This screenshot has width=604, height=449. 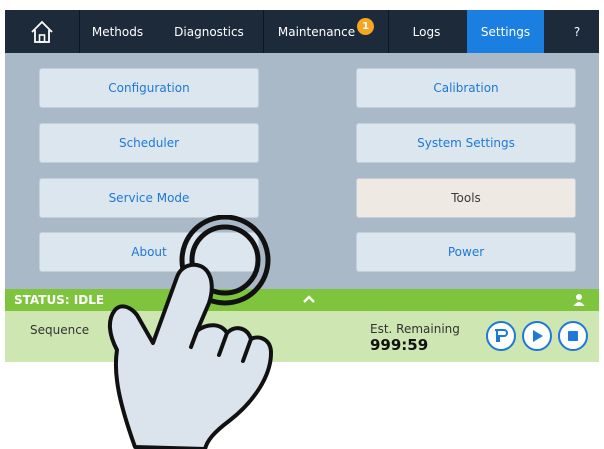 I want to click on calibration-label: Calibration, so click(x=466, y=88).